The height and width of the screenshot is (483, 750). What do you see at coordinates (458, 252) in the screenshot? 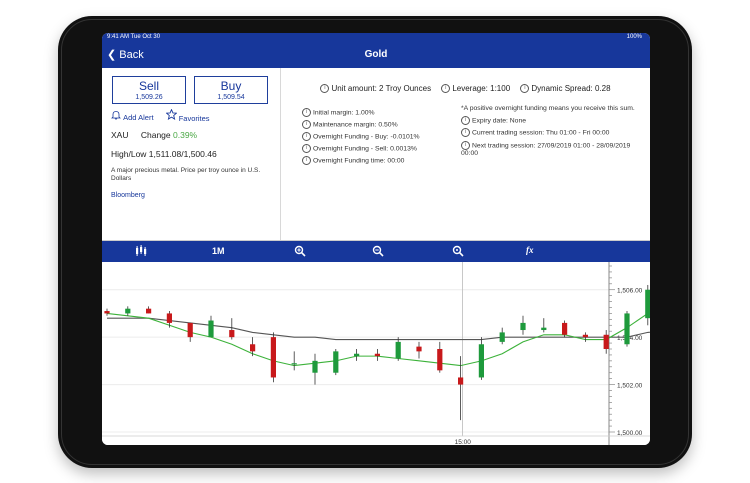
I see `zoom-reset-icon` at bounding box center [458, 252].